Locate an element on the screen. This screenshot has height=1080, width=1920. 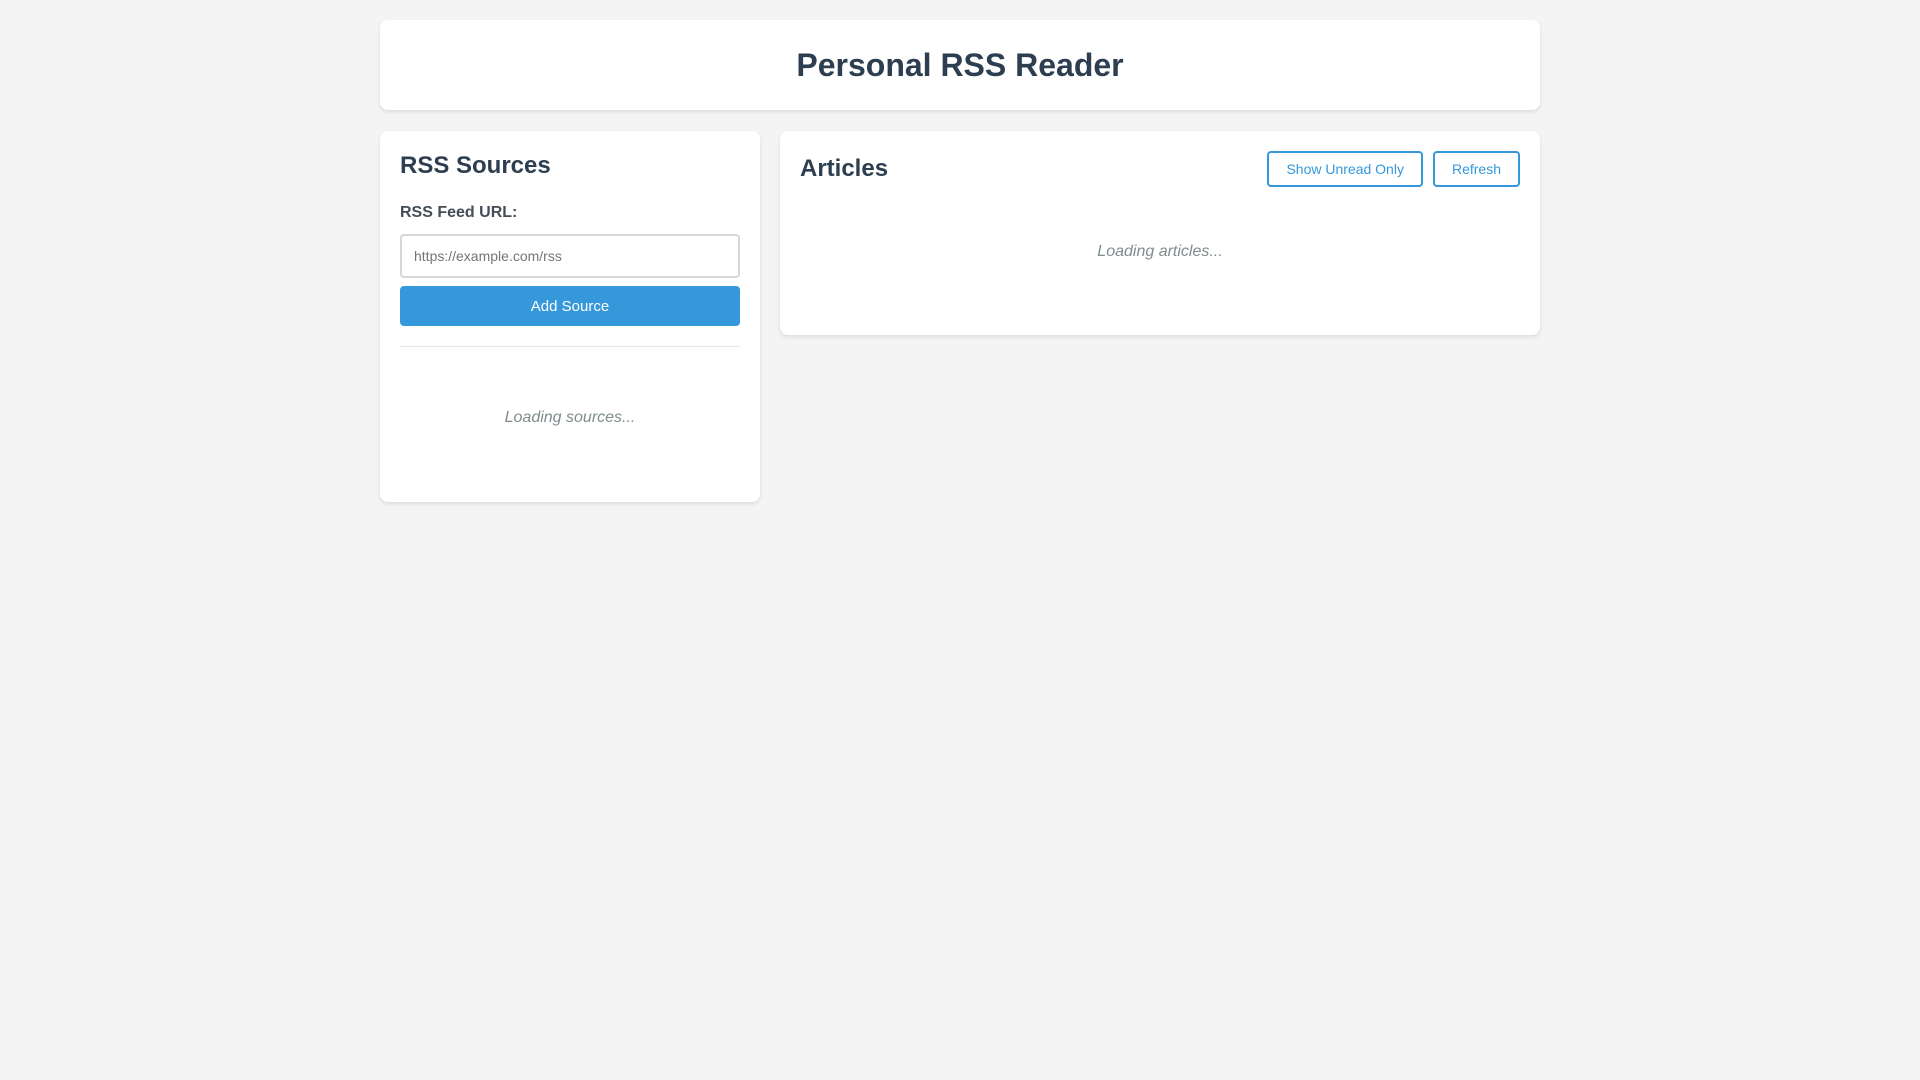
sources-heading: RSS Sources is located at coordinates (475, 165).